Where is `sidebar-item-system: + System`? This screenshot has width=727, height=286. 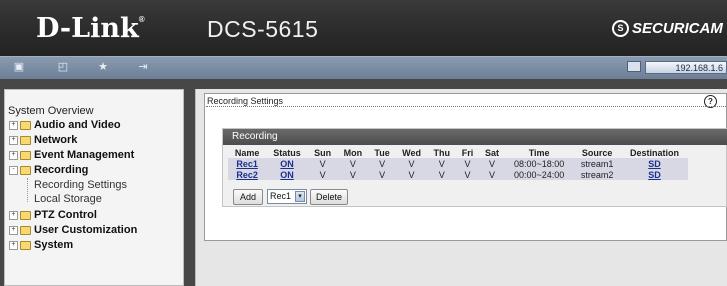 sidebar-item-system: + System is located at coordinates (41, 245).